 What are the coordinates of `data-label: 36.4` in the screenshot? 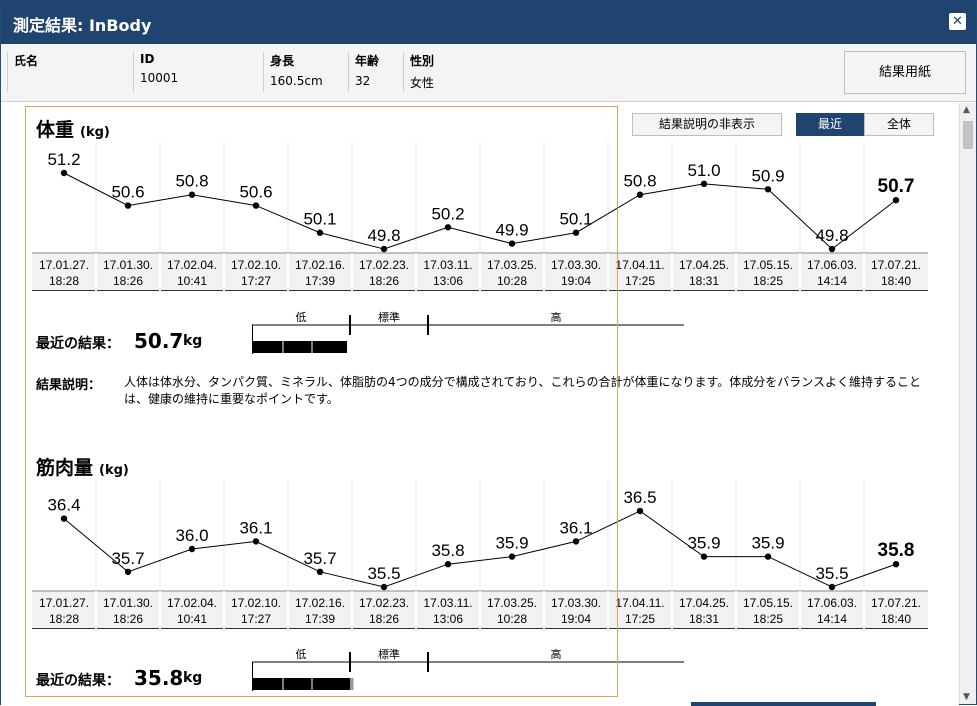 It's located at (63, 505).